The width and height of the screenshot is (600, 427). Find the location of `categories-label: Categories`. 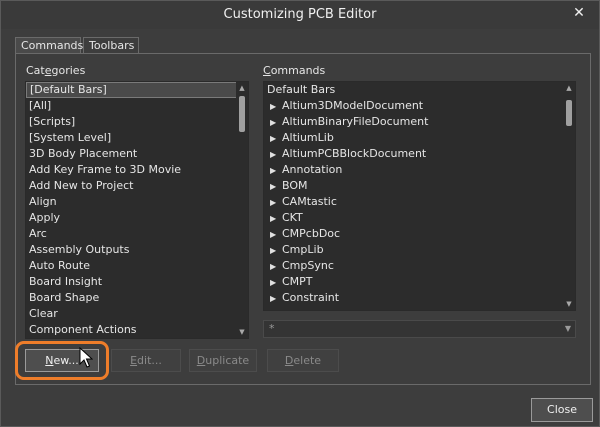

categories-label: Categories is located at coordinates (56, 70).